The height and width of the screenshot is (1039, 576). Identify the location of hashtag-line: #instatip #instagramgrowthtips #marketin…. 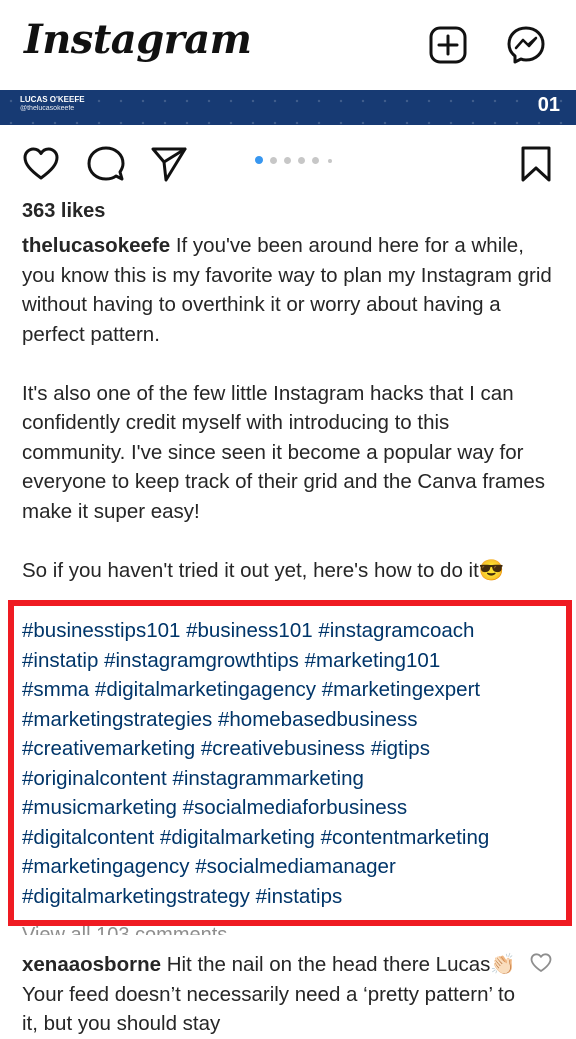
(290, 661).